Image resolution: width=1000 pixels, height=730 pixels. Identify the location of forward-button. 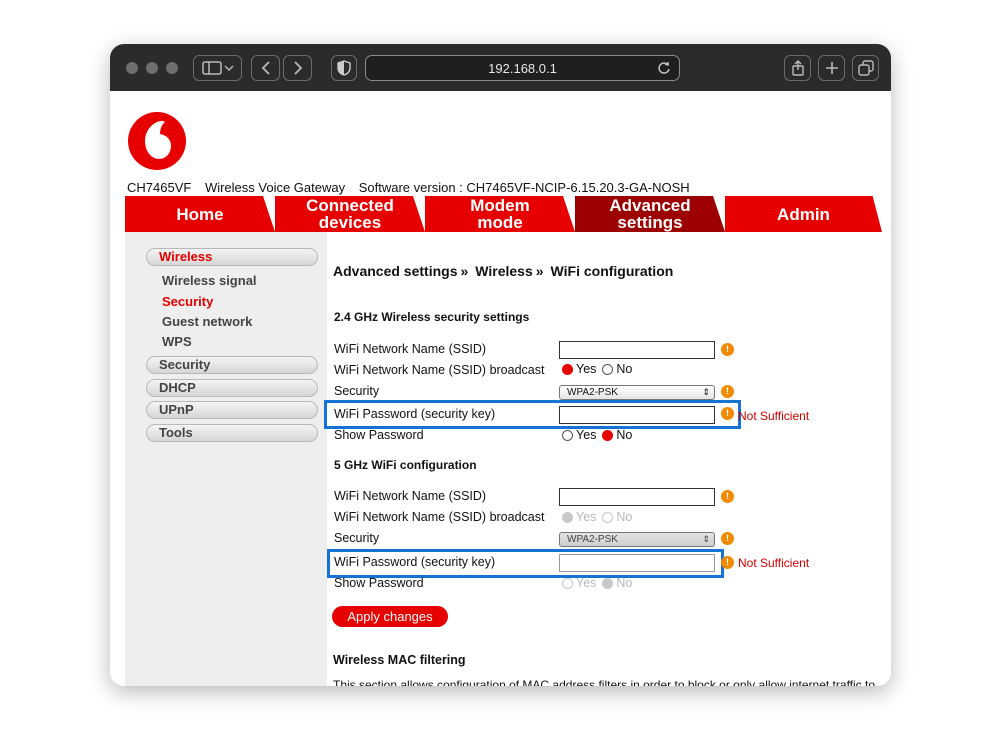
(297, 68).